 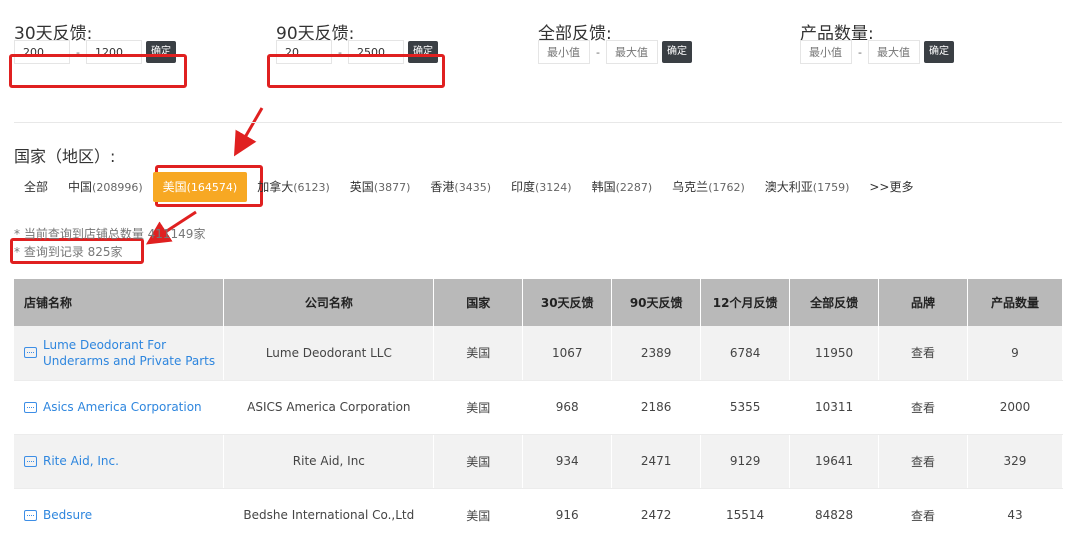 What do you see at coordinates (834, 353) in the screenshot?
I see `feedback-all-cell: 11950` at bounding box center [834, 353].